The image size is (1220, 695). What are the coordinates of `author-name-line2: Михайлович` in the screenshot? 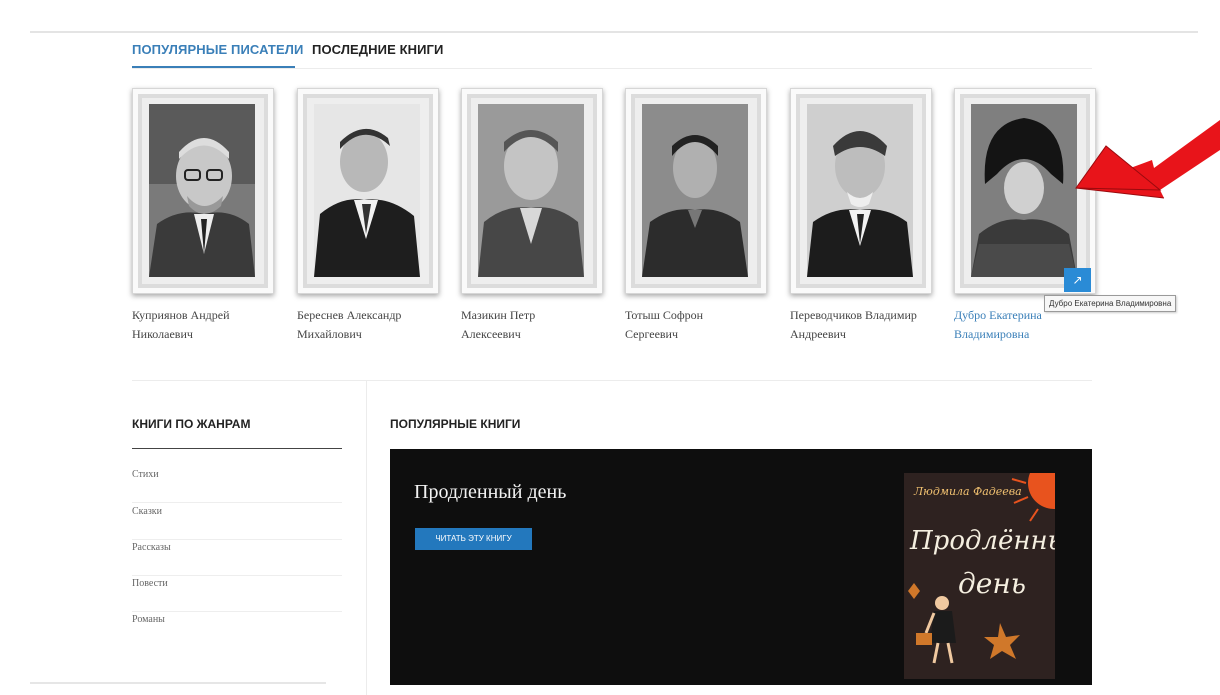 It's located at (329, 334).